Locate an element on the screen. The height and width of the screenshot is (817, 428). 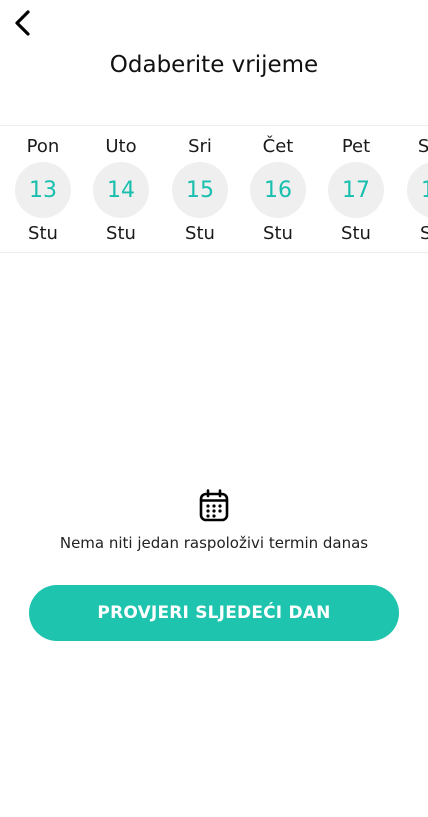
day-number: 14 is located at coordinates (121, 190).